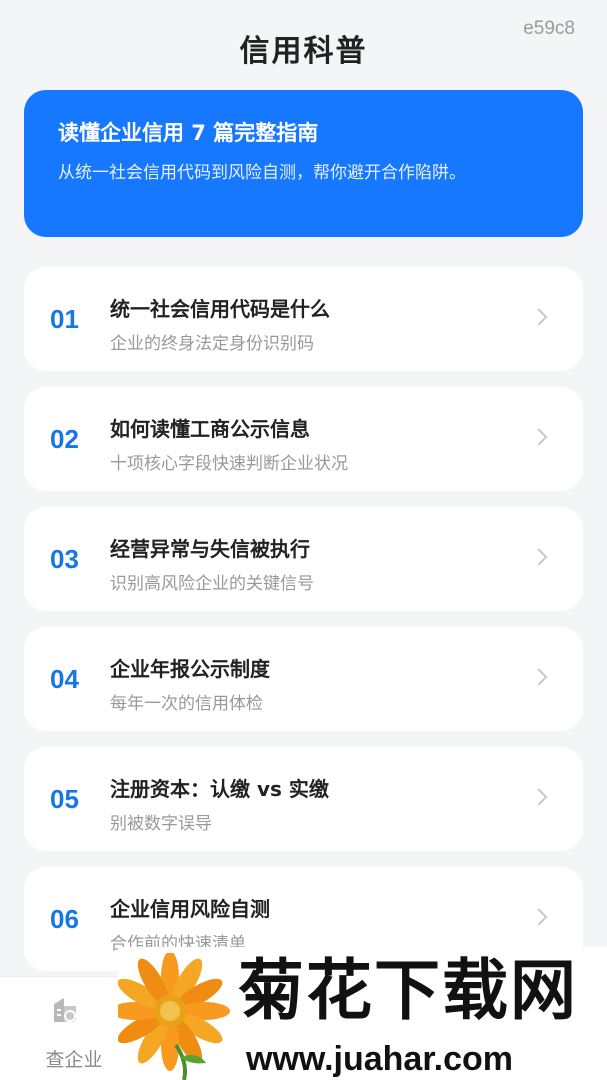 This screenshot has width=607, height=1080. Describe the element at coordinates (220, 309) in the screenshot. I see `article-title: 统一社会信用代码是什么` at that location.